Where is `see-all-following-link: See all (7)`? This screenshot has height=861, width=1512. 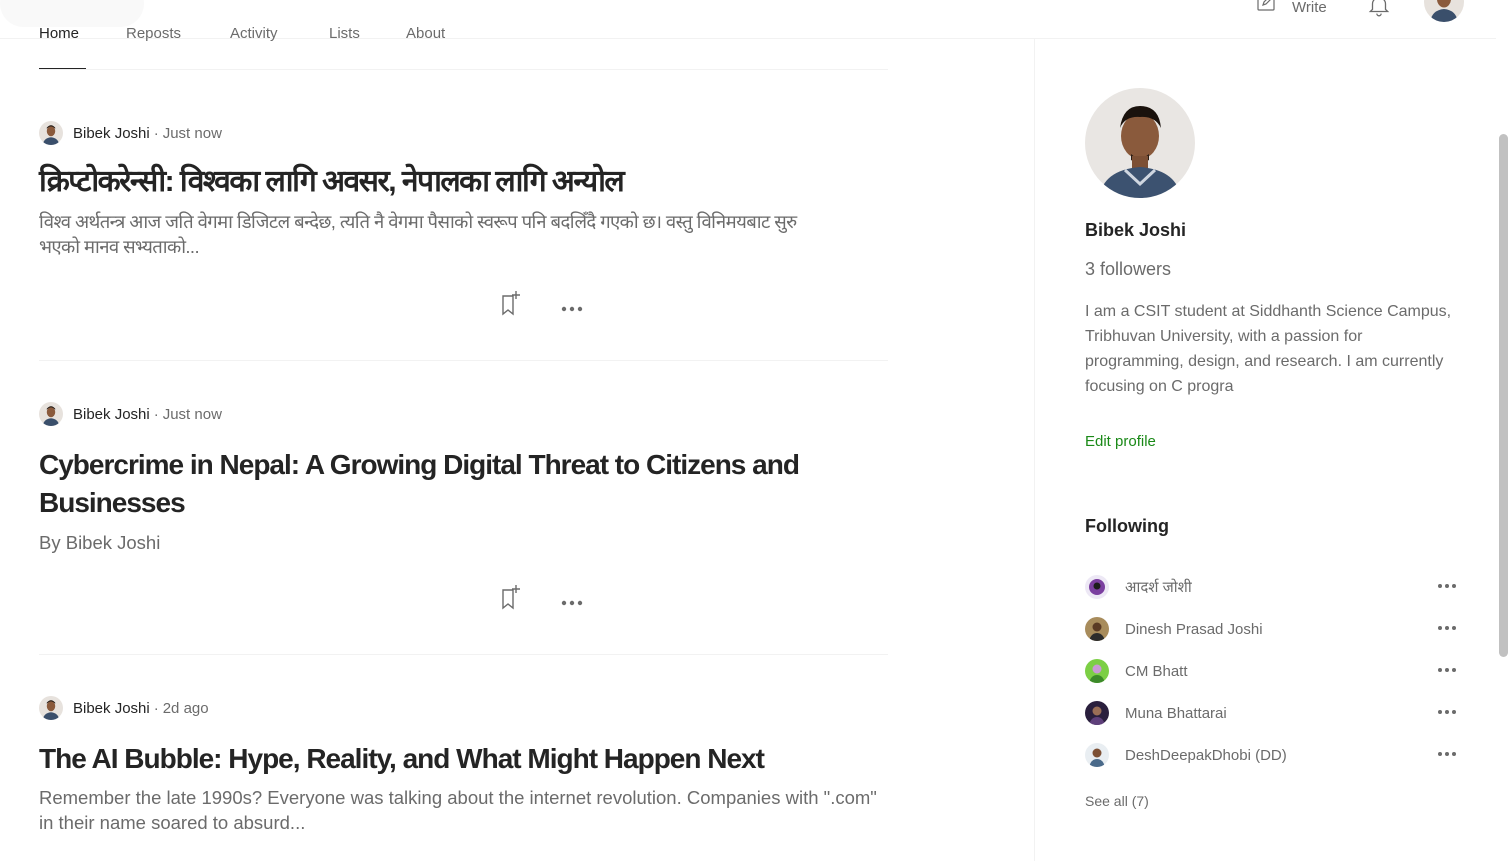 see-all-following-link: See all (7) is located at coordinates (1117, 801).